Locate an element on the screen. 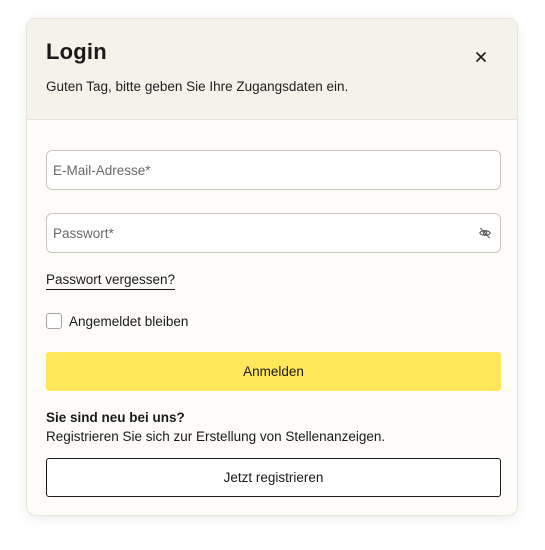 Image resolution: width=545 pixels, height=550 pixels. eye-off-icon is located at coordinates (485, 233).